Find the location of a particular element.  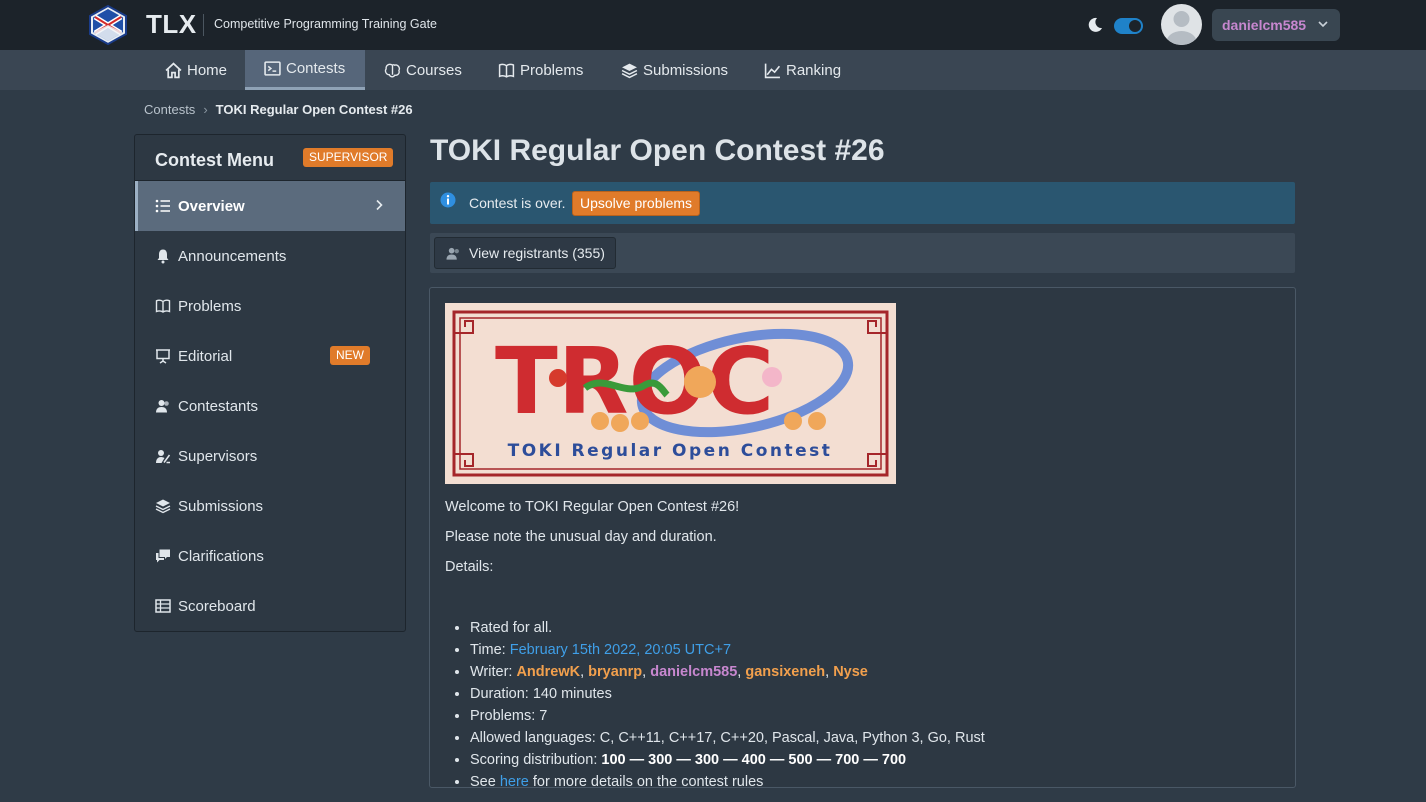

chevron-right-icon is located at coordinates (379, 205).